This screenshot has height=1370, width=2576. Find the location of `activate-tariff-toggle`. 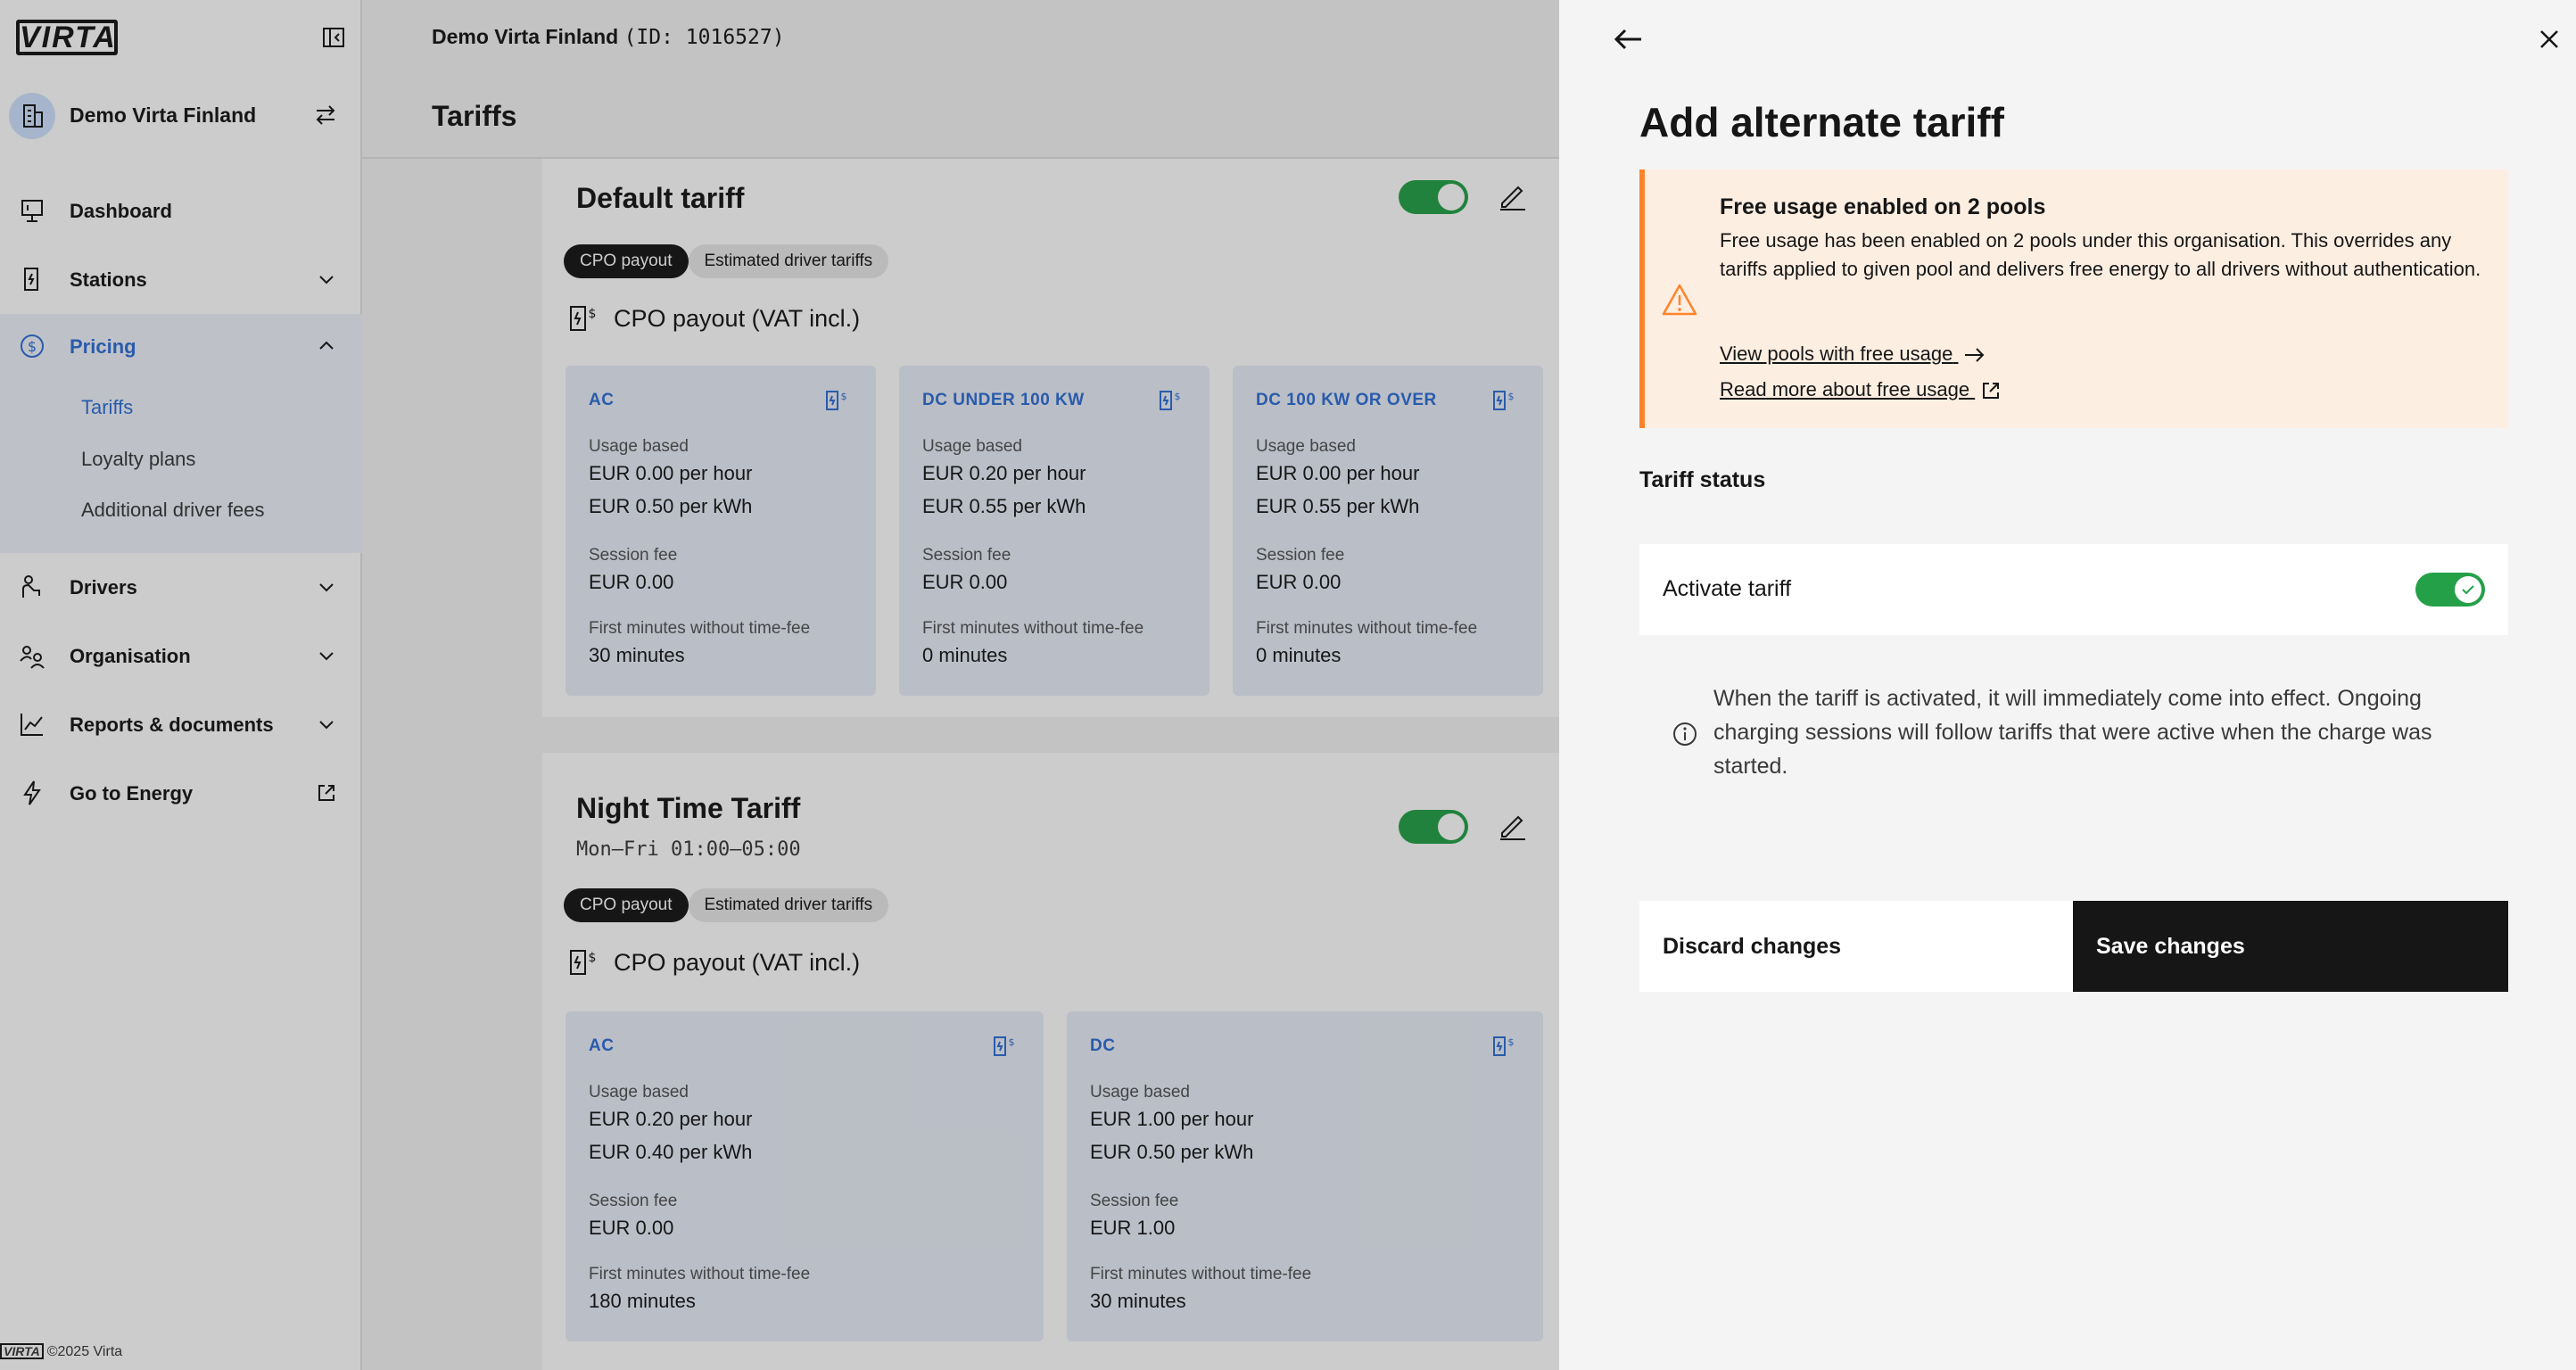

activate-tariff-toggle is located at coordinates (2450, 590).